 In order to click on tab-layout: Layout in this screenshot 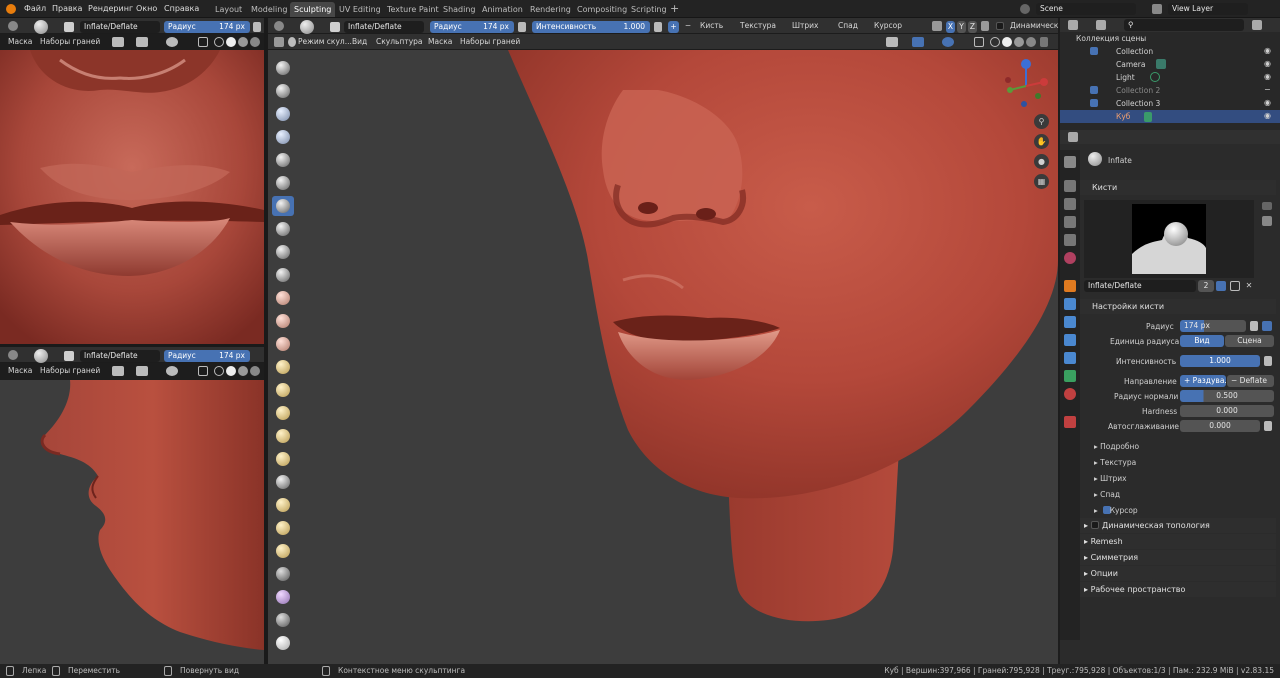, I will do `click(228, 9)`.